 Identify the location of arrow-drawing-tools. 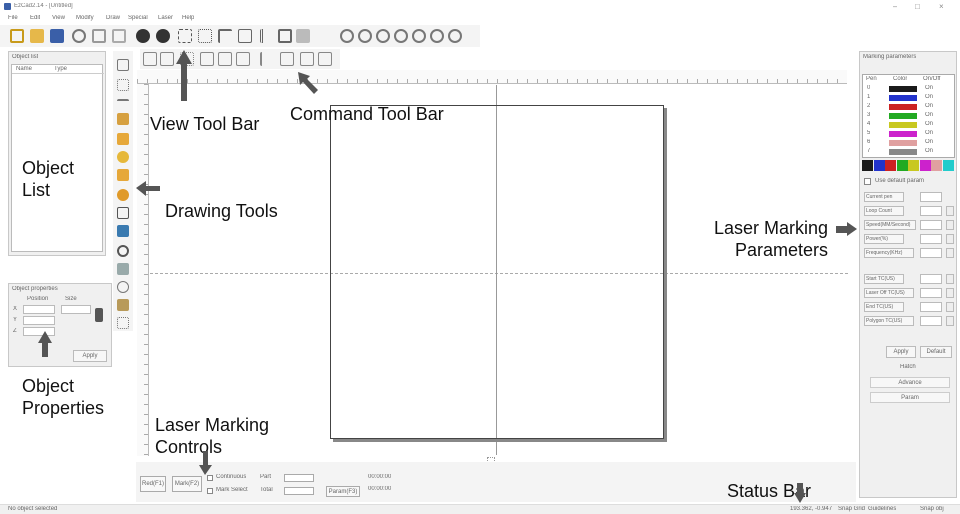
(148, 188).